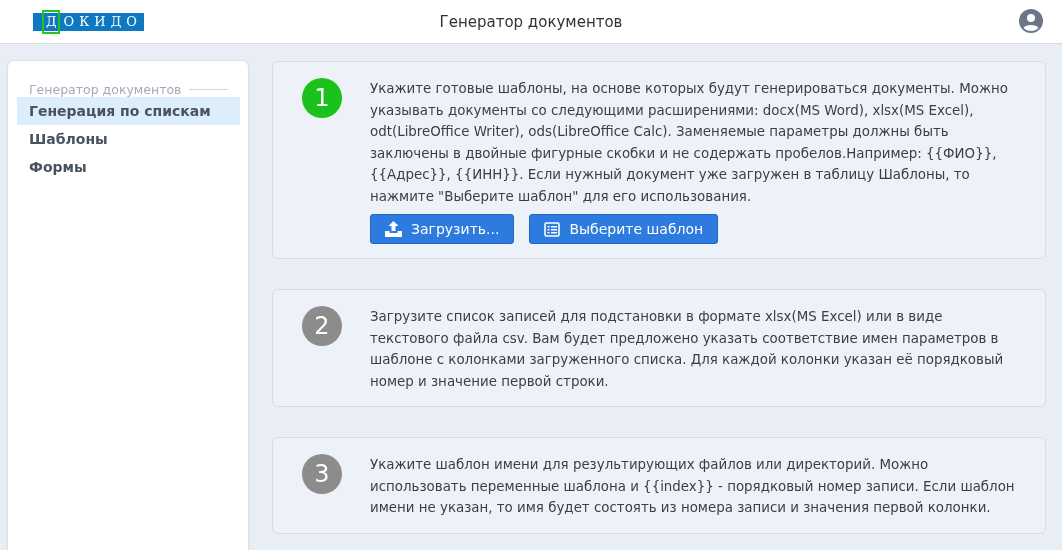  What do you see at coordinates (322, 326) in the screenshot?
I see `step-number: 2` at bounding box center [322, 326].